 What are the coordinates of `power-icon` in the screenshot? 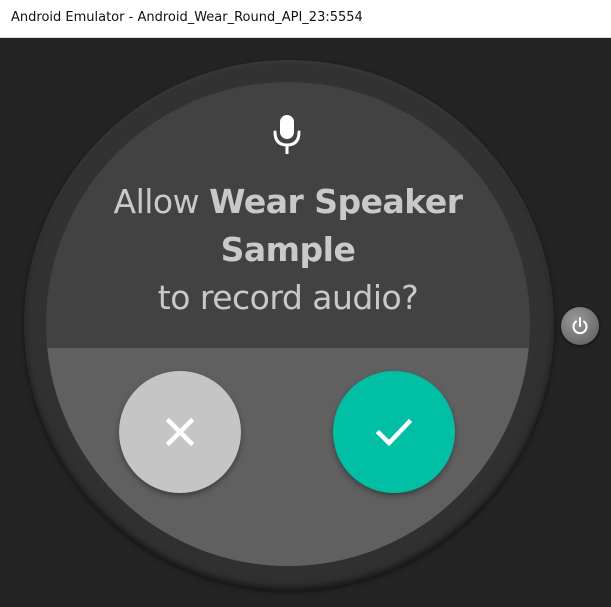 It's located at (580, 326).